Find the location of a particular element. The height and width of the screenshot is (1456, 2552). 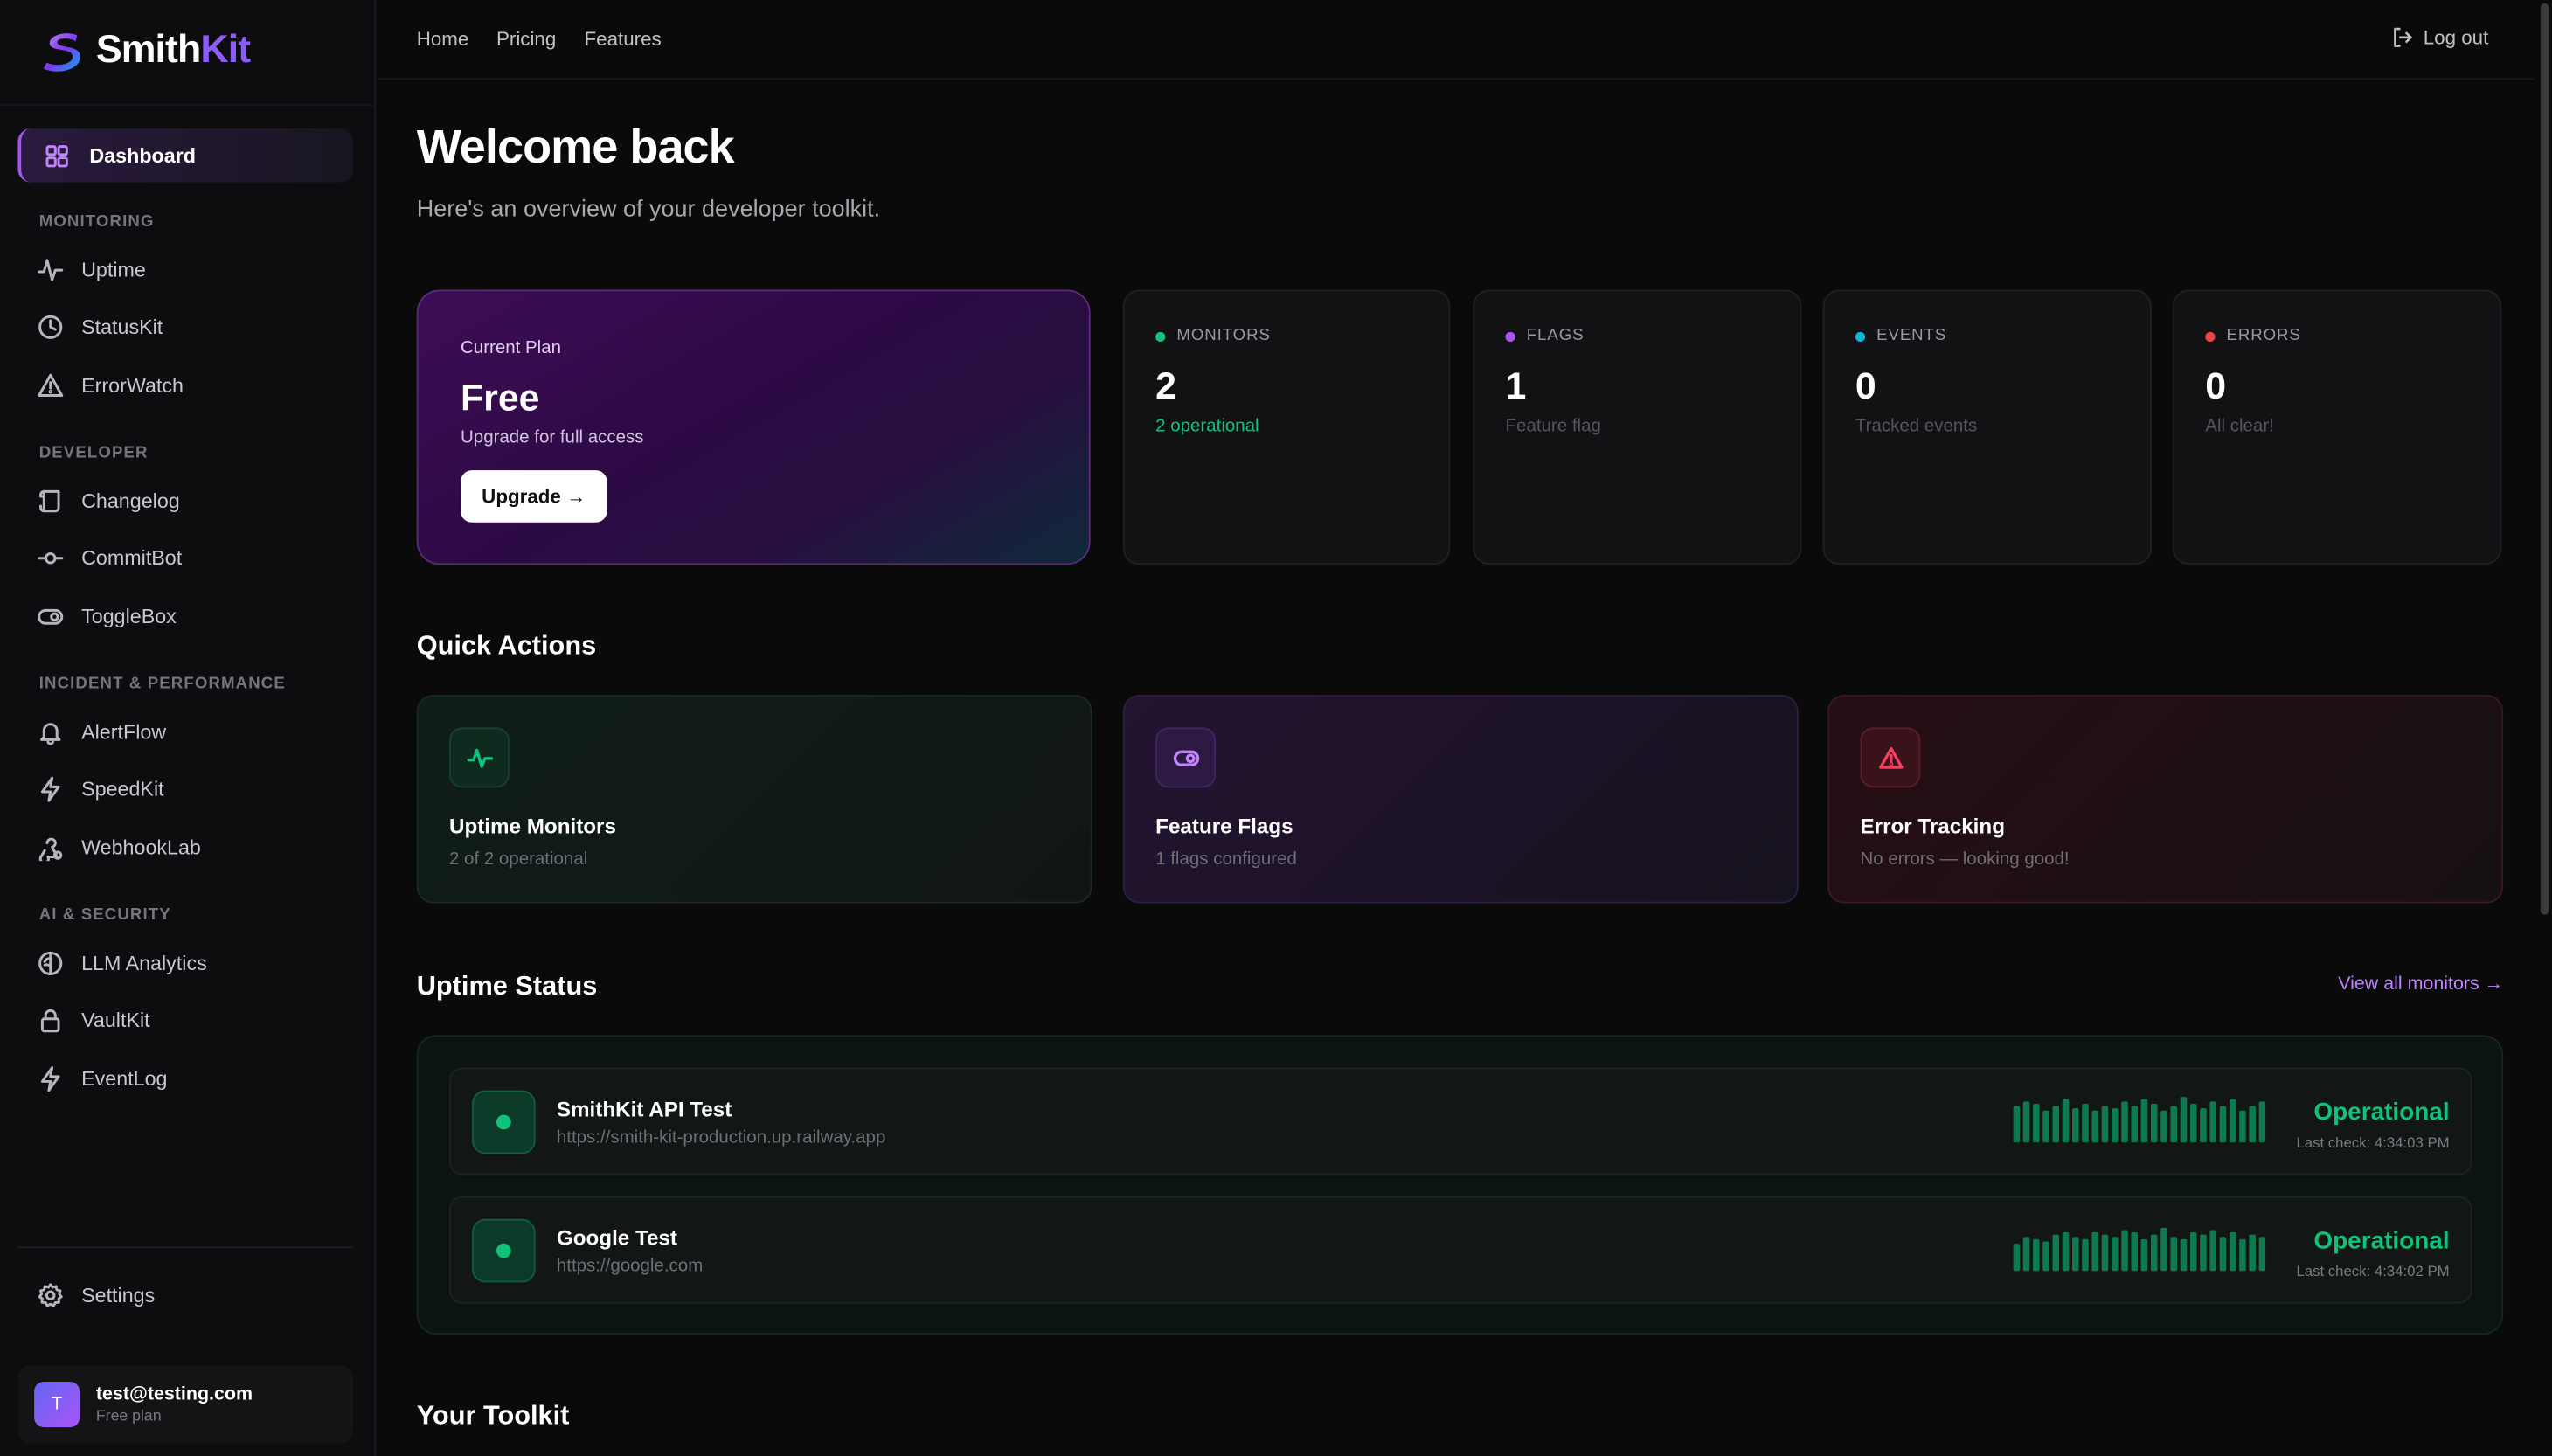

monitor-status-indicator is located at coordinates (504, 1122).